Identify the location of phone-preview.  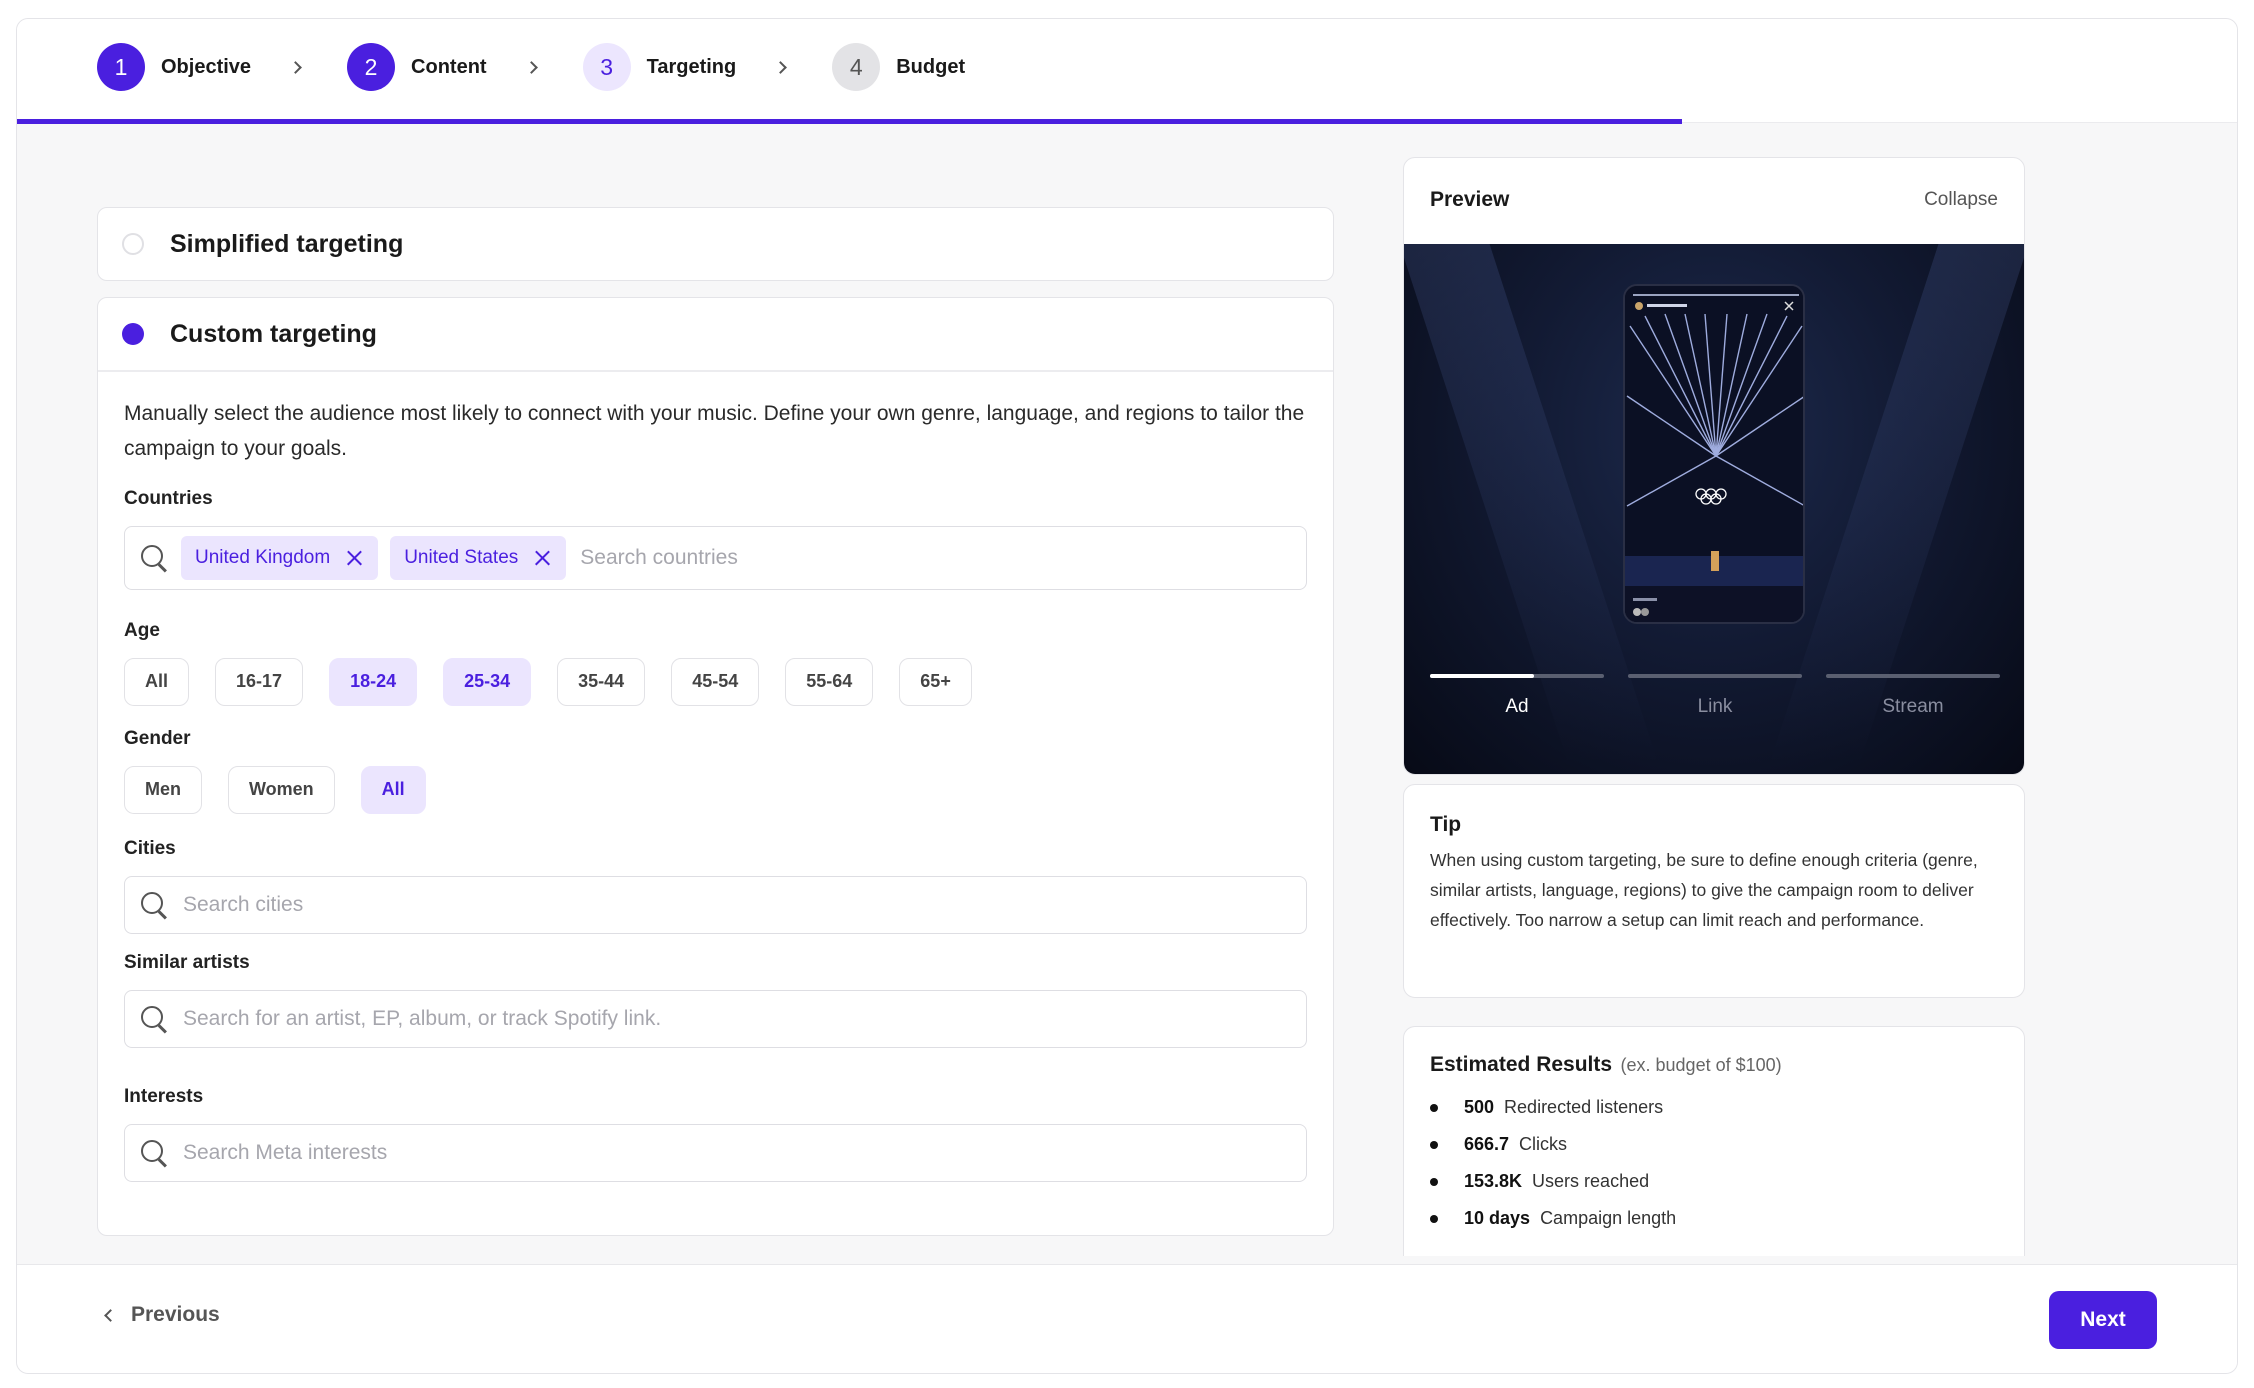
(1714, 454).